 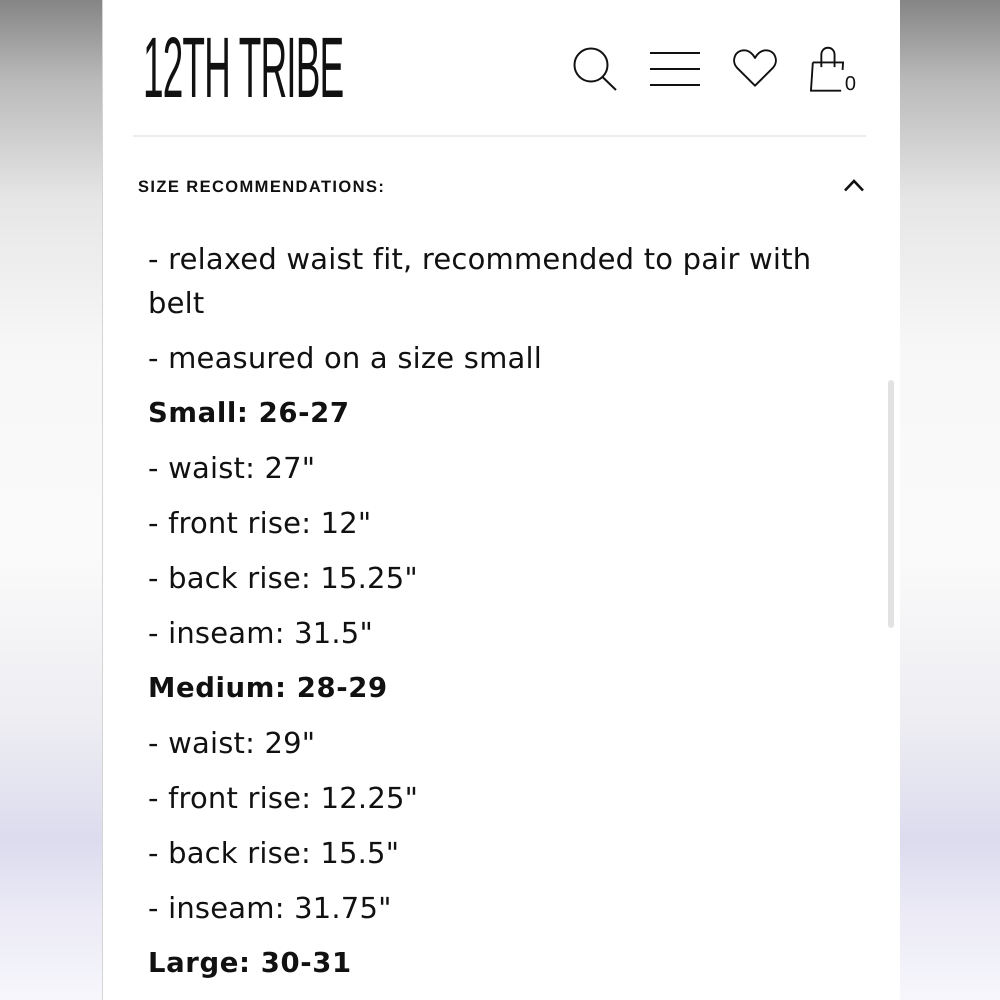 I want to click on measurement-text: - waist: 29", so click(x=232, y=743).